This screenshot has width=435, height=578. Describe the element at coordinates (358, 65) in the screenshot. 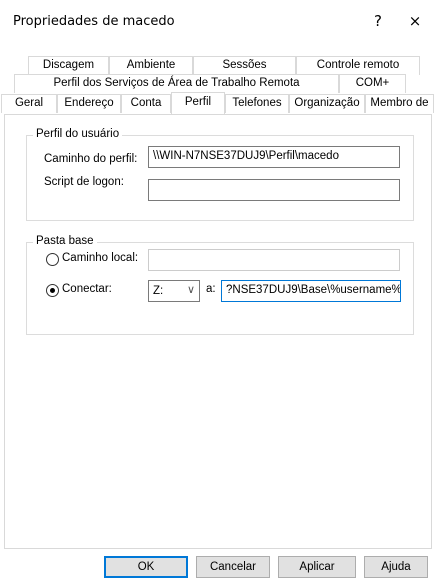

I see `tab-controle-remoto: Controle remoto` at that location.